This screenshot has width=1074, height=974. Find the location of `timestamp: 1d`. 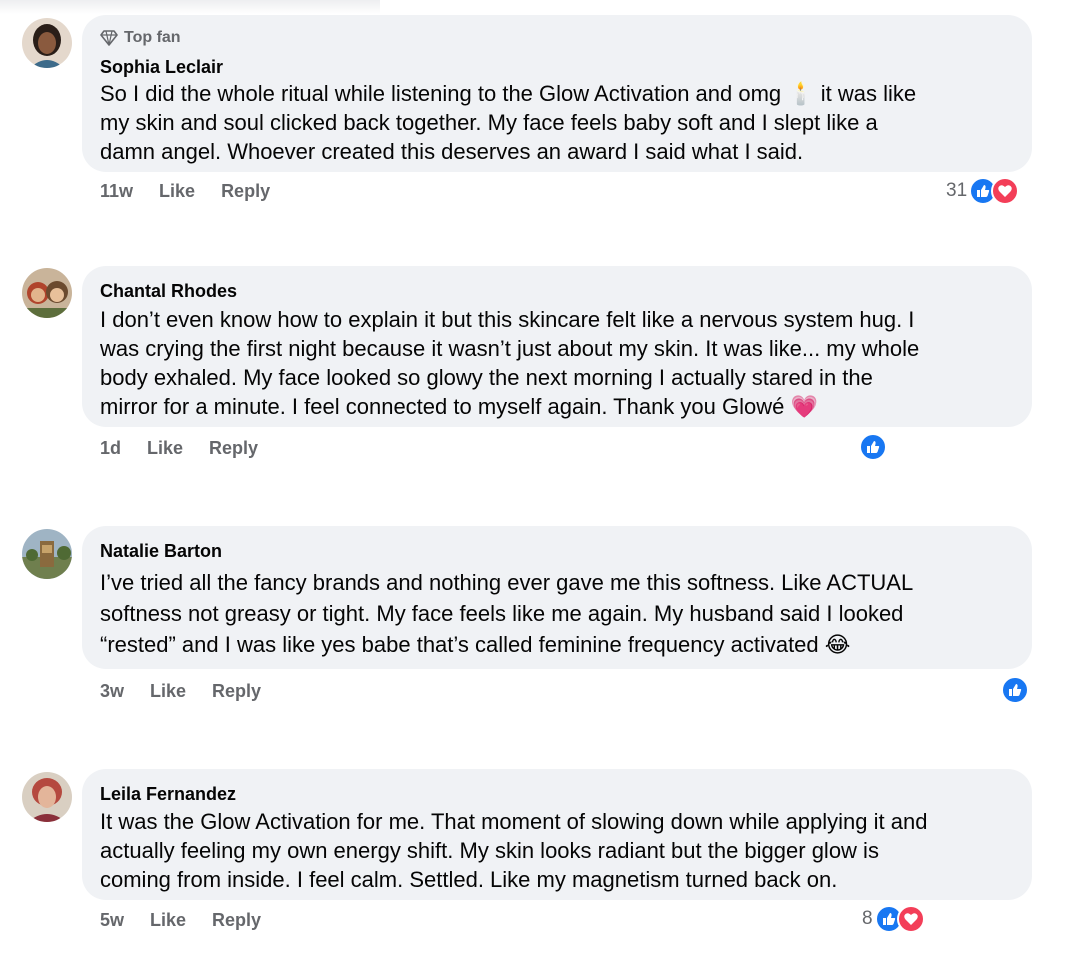

timestamp: 1d is located at coordinates (110, 448).